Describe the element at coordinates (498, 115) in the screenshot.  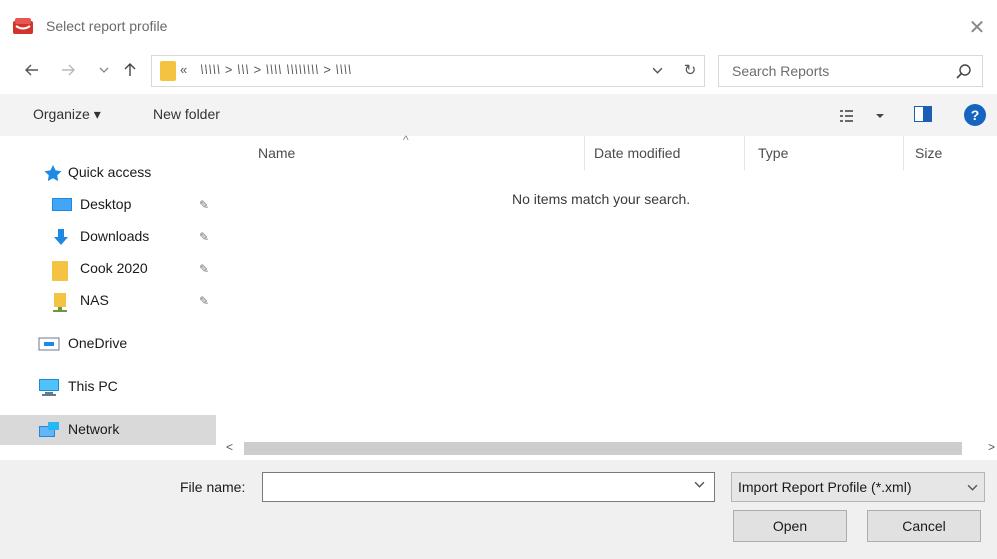
I see `command-toolbar: Organize ▾ New folder ?` at that location.